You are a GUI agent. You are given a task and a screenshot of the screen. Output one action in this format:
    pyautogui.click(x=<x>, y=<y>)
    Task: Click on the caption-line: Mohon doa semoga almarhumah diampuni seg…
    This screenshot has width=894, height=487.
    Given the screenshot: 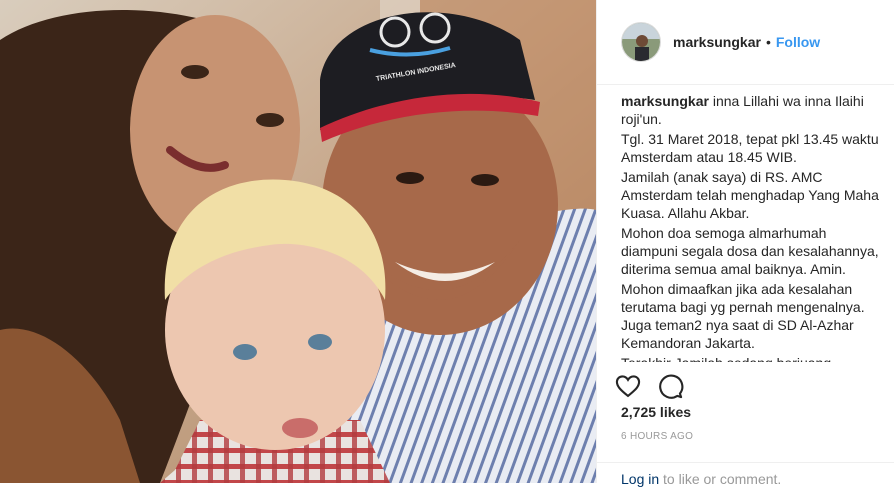 What is the action you would take?
    pyautogui.click(x=750, y=251)
    